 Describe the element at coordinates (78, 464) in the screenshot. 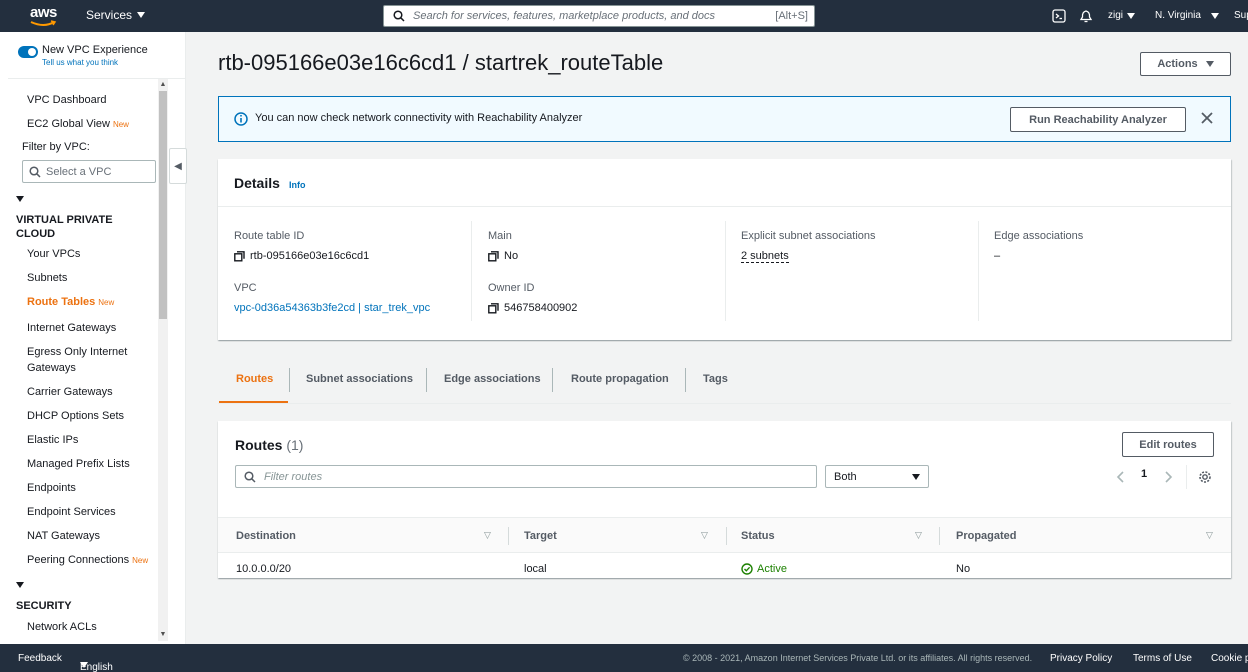

I see `sidebar-item-managed-prefix-lists: Managed Prefix Lists` at that location.